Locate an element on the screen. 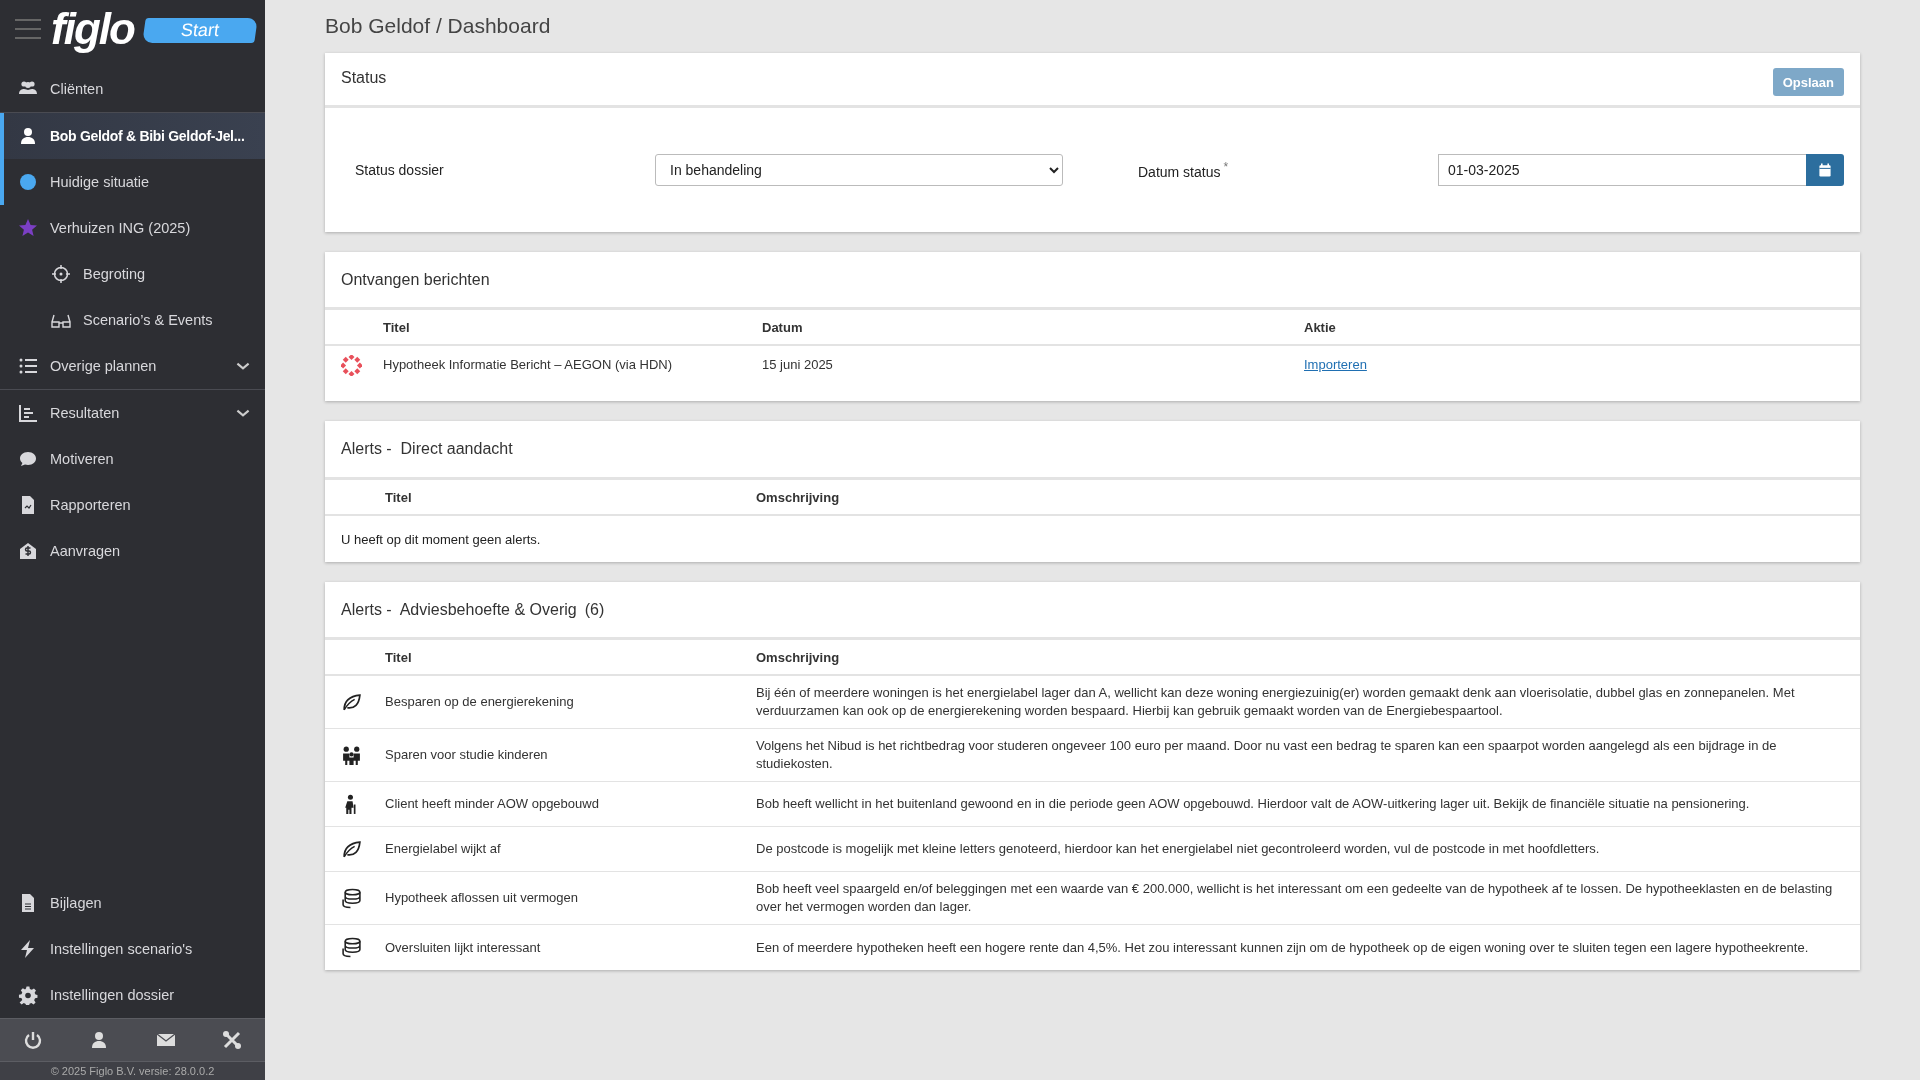 Image resolution: width=1920 pixels, height=1080 pixels. calendar-icon is located at coordinates (1825, 170).